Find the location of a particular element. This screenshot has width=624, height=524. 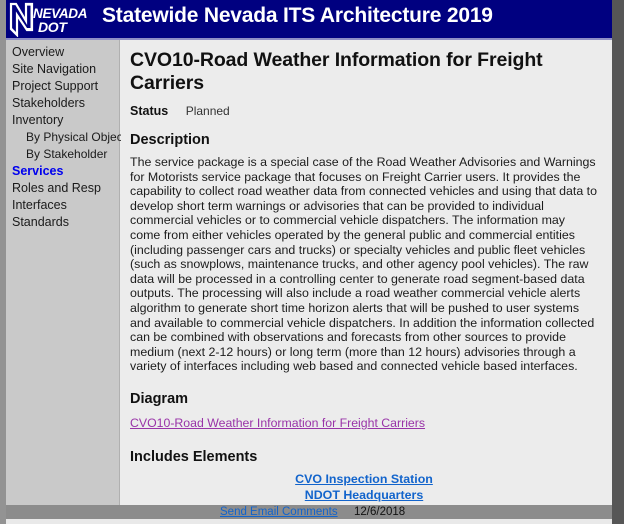

sidebar-item-inventory: Inventory is located at coordinates (65, 120).